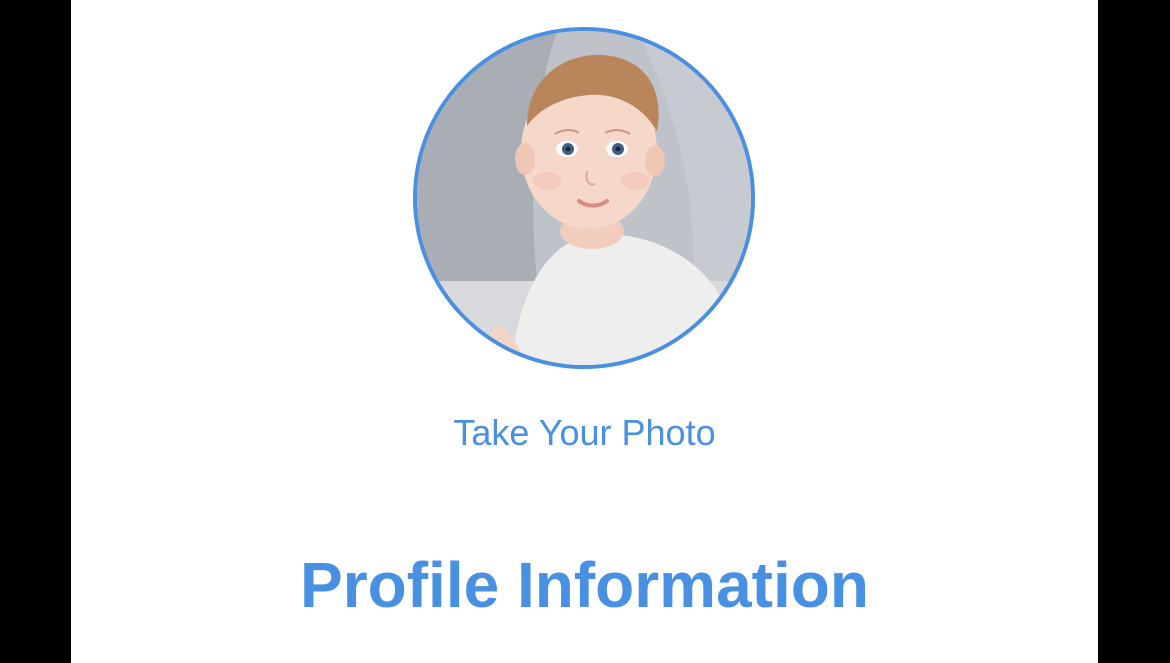 This screenshot has height=663, width=1170. I want to click on baby-photo-image, so click(584, 198).